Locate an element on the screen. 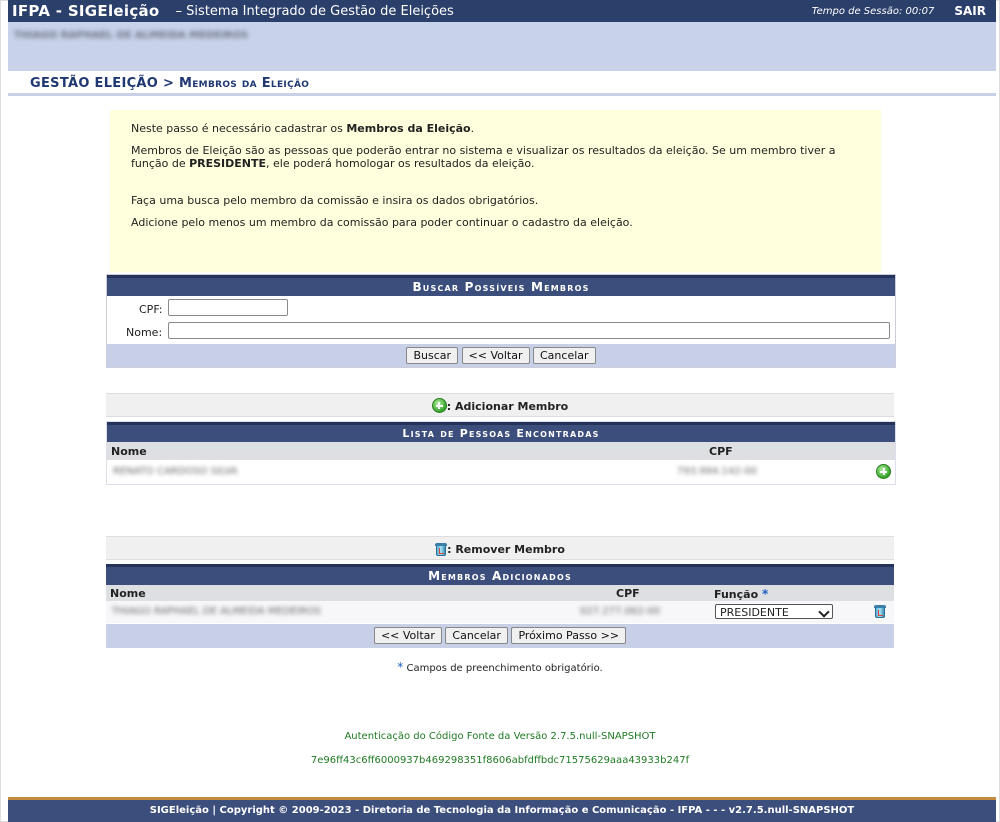  role-select-value: PRESIDENTE is located at coordinates (754, 612).